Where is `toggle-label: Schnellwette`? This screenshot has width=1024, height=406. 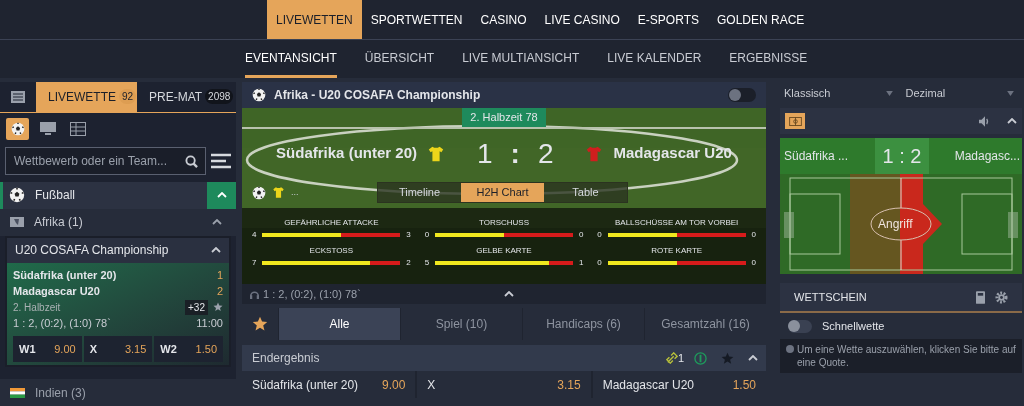 toggle-label: Schnellwette is located at coordinates (853, 326).